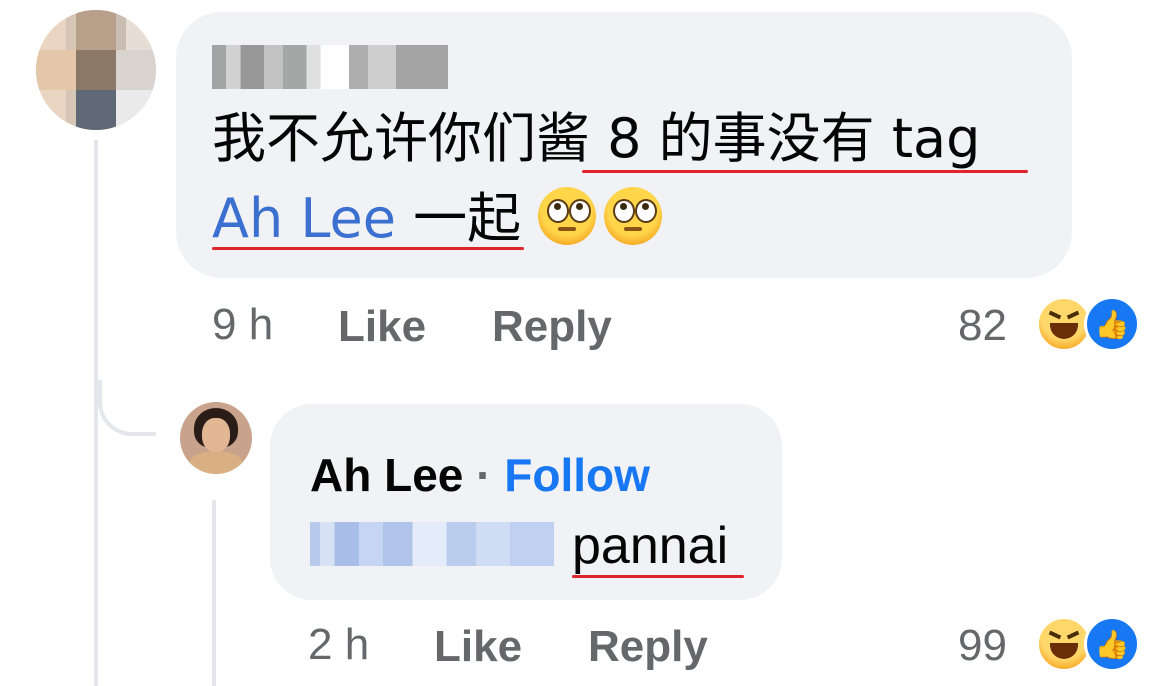  What do you see at coordinates (242, 325) in the screenshot?
I see `timestamp: 9 h` at bounding box center [242, 325].